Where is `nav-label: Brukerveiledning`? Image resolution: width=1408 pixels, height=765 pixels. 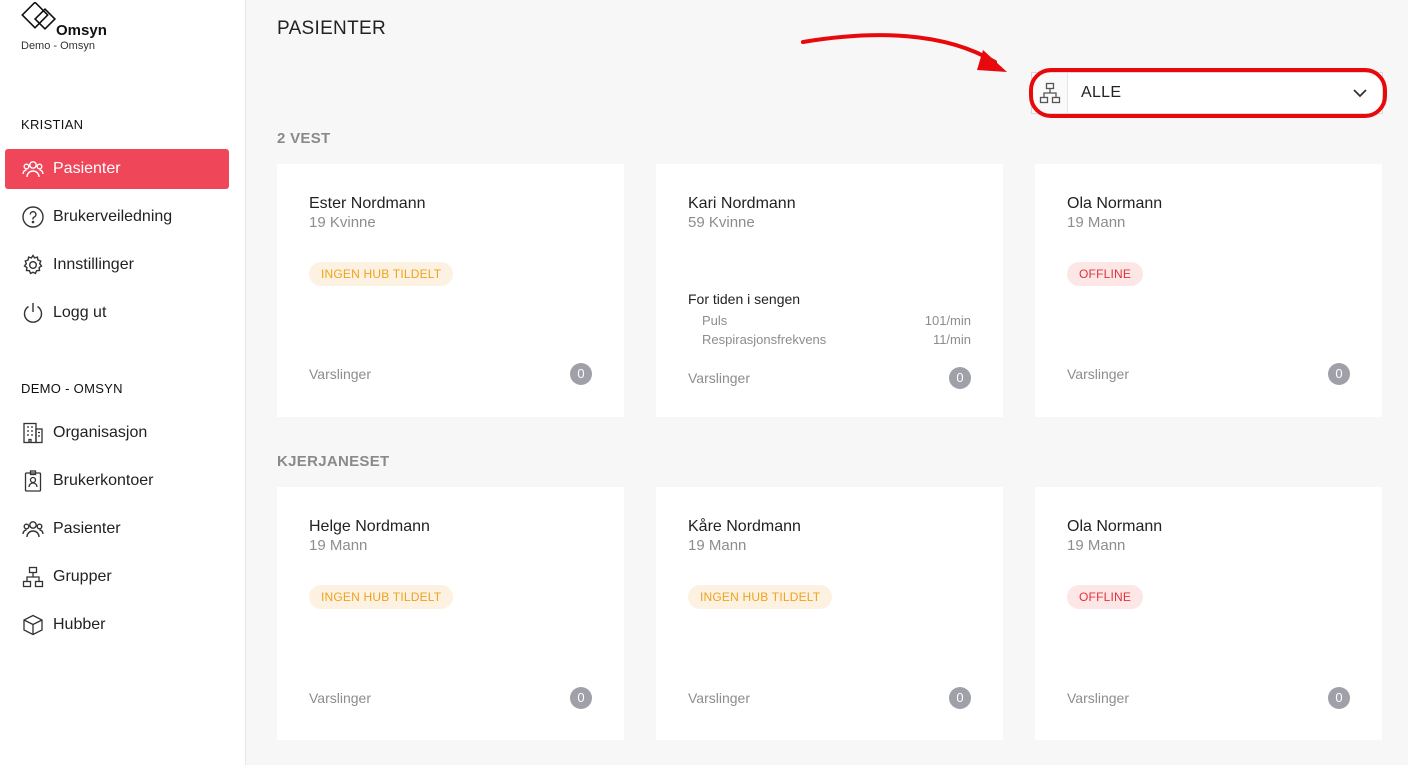 nav-label: Brukerveiledning is located at coordinates (113, 216).